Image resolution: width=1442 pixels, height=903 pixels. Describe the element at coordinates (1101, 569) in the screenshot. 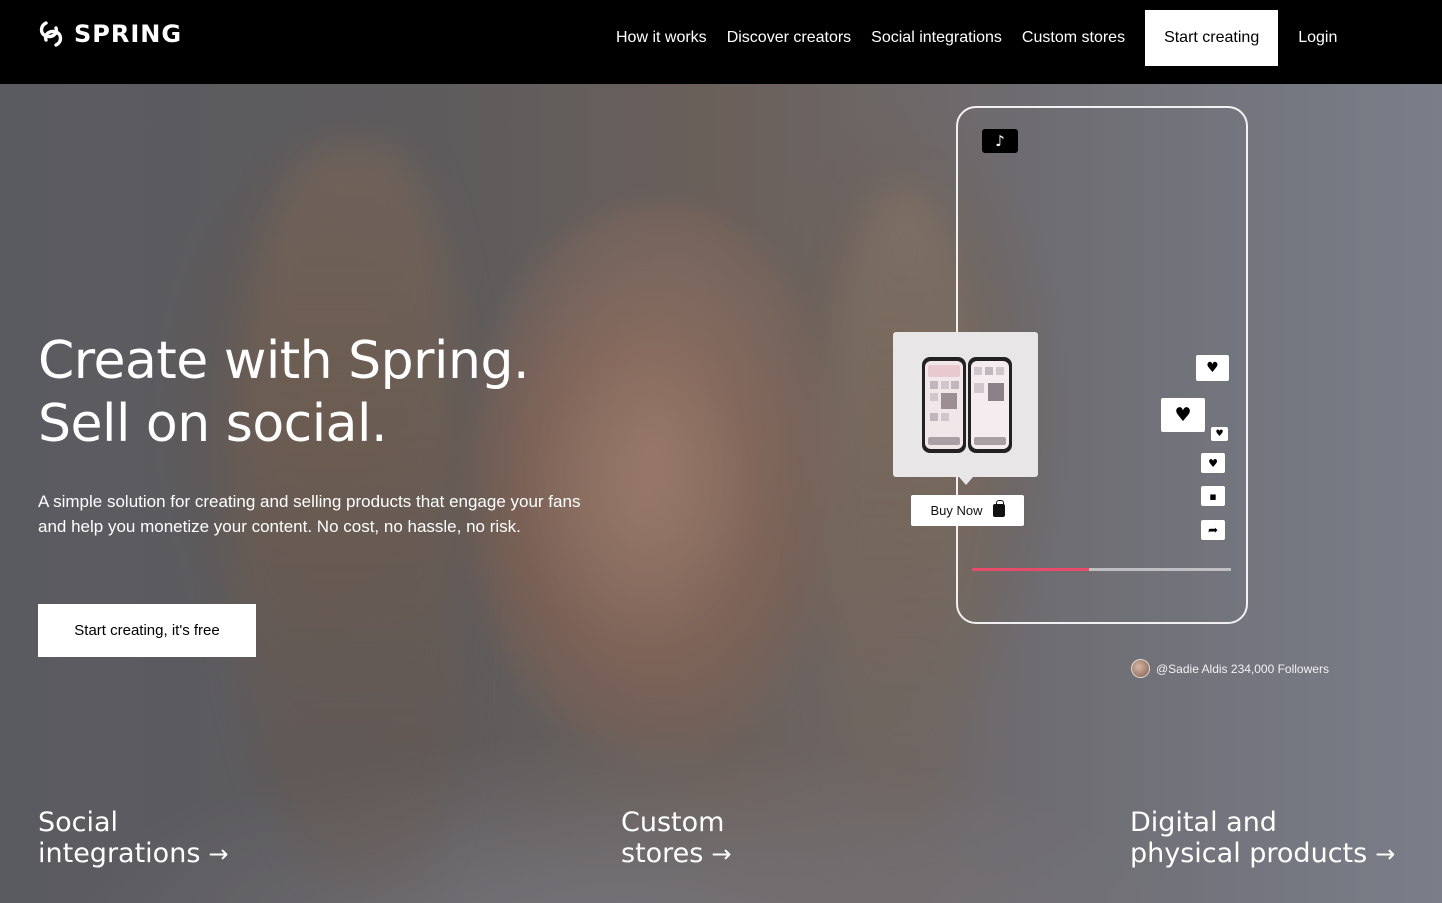

I see `video-progress-bar` at that location.